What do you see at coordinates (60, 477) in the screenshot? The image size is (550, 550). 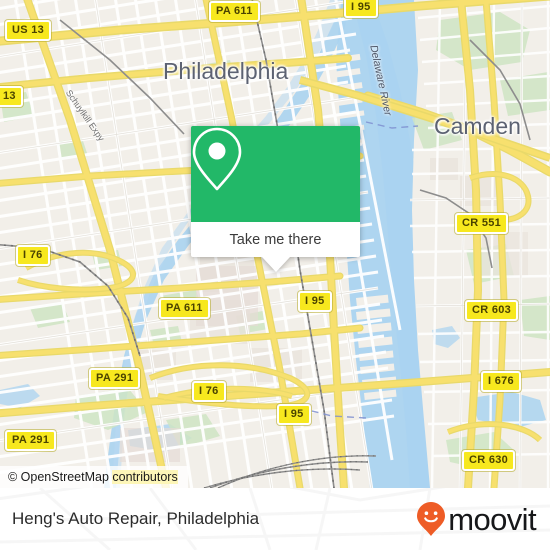 I see `attribution-prefix: © OpenStreetMap` at bounding box center [60, 477].